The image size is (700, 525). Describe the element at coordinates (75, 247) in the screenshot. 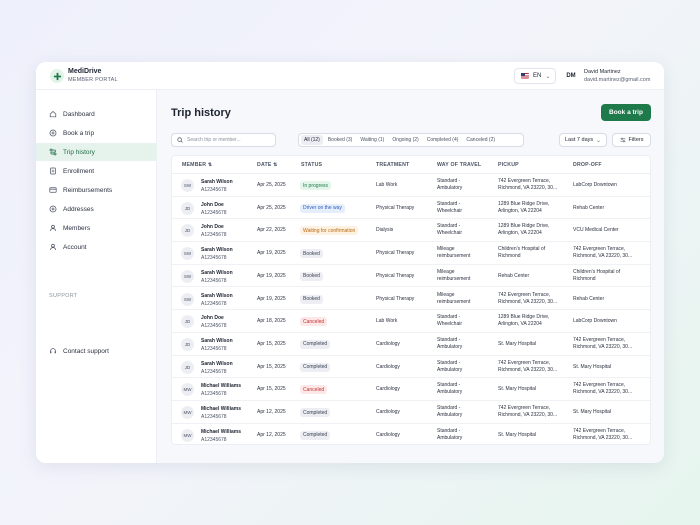

I see `sidebar-item-label: Account` at that location.